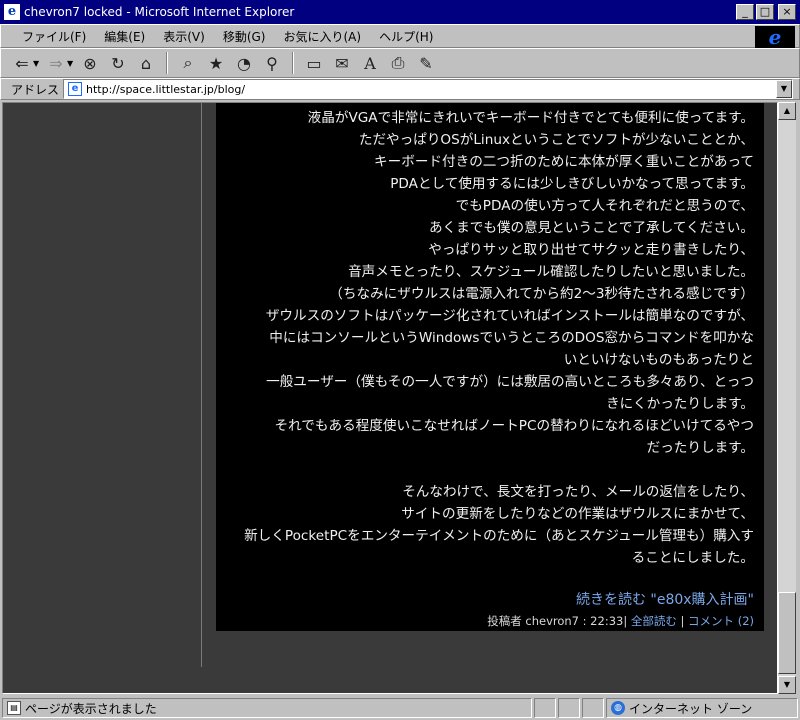 The height and width of the screenshot is (720, 800). I want to click on post-author-time: 投稿者 chevron7 : 22:33|, so click(557, 621).